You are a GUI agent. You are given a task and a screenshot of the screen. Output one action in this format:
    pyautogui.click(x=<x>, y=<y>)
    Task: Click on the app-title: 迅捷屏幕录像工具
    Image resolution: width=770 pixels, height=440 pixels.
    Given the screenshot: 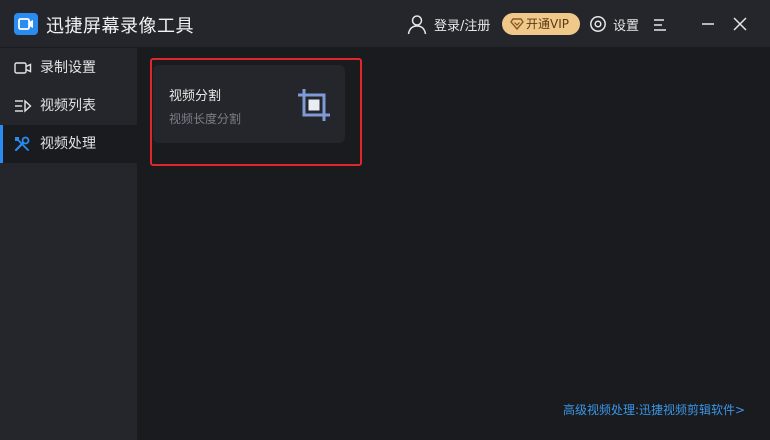 What is the action you would take?
    pyautogui.click(x=120, y=26)
    